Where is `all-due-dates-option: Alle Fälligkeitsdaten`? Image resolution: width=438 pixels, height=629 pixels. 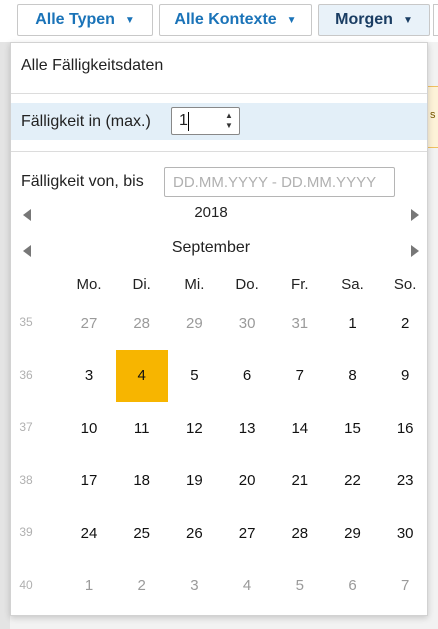
all-due-dates-option: Alle Fälligkeitsdaten is located at coordinates (92, 66).